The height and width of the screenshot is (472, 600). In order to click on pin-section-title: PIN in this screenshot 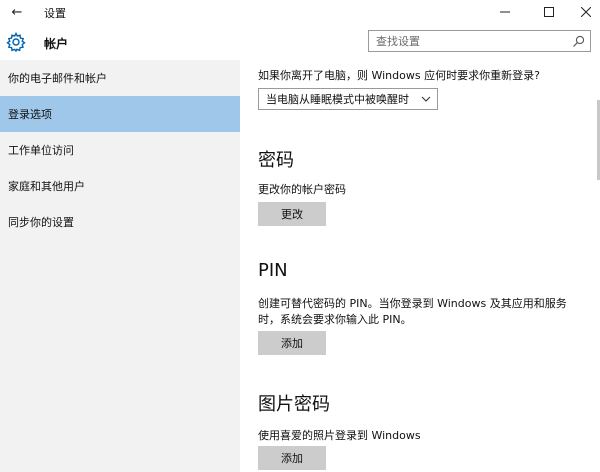, I will do `click(273, 270)`.